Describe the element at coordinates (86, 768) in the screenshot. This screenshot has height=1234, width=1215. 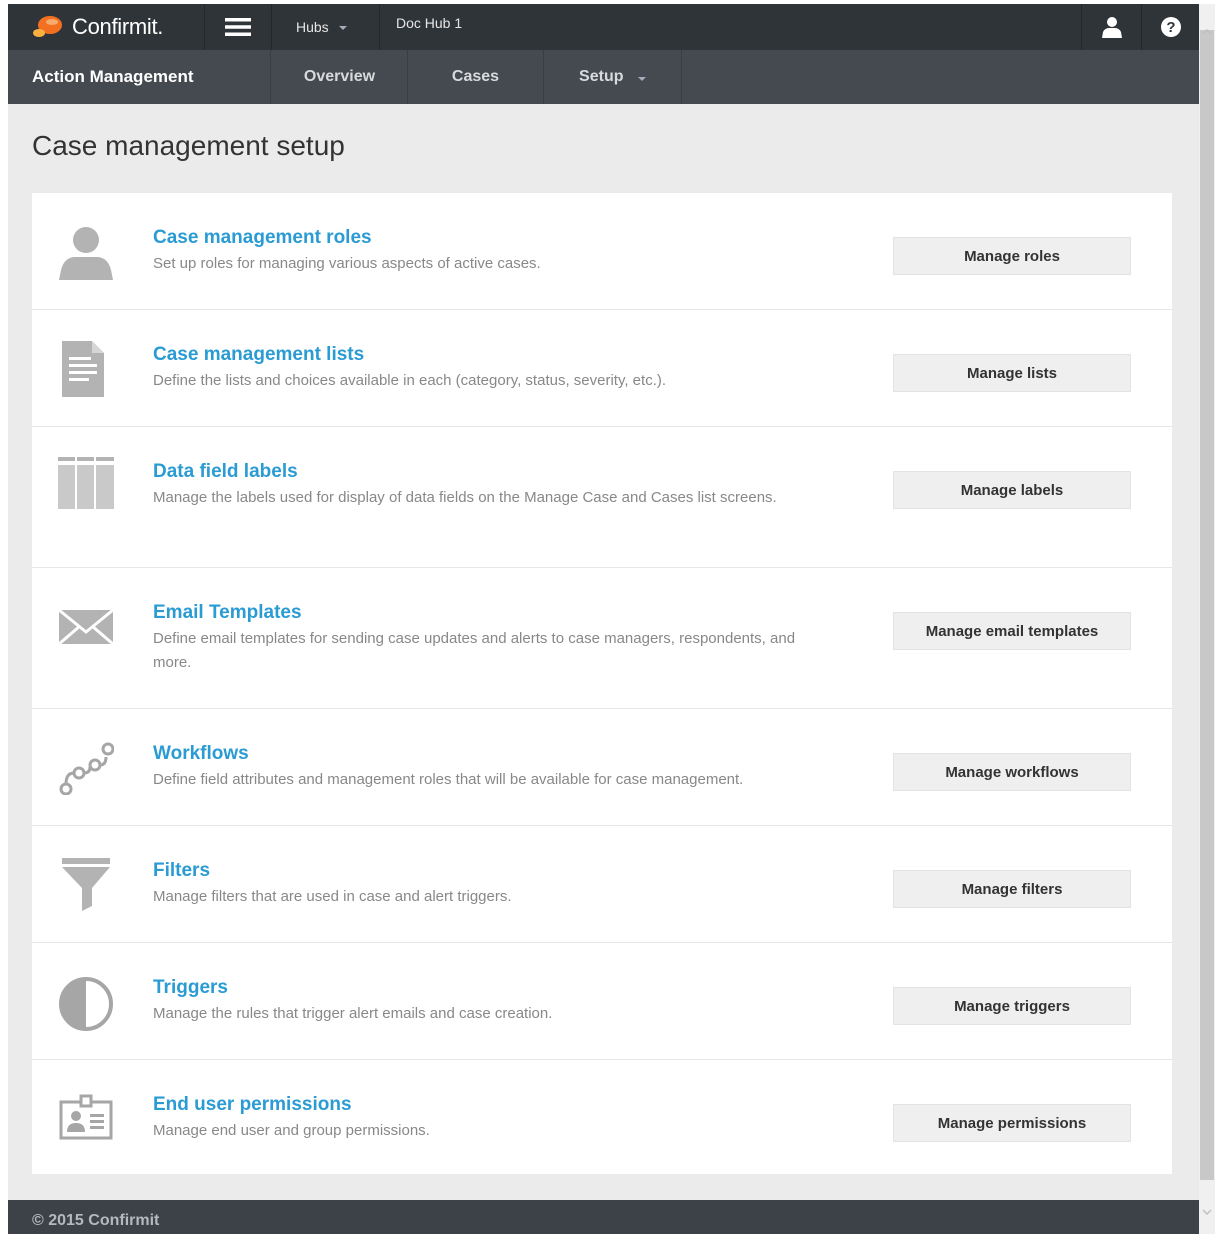
I see `workflow-icon` at that location.